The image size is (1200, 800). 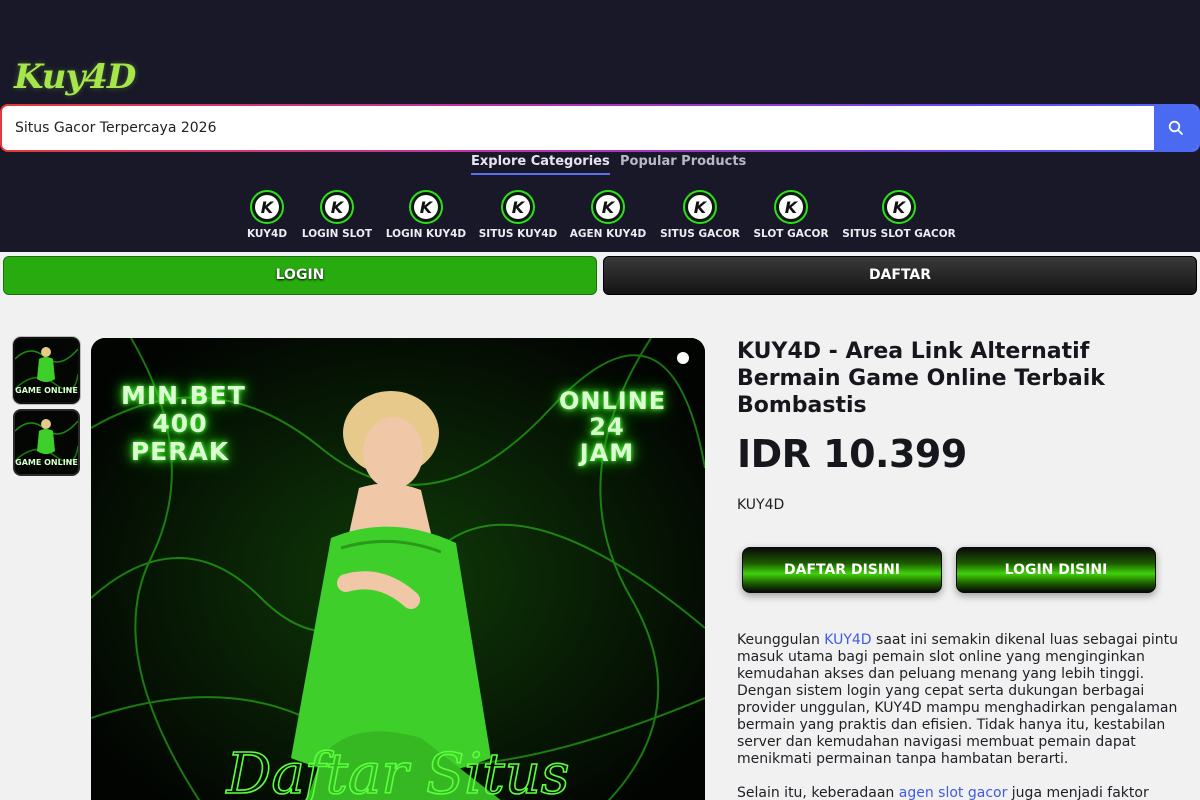 I want to click on agen-slot-gacor-link: agen slot gacor, so click(x=953, y=792).